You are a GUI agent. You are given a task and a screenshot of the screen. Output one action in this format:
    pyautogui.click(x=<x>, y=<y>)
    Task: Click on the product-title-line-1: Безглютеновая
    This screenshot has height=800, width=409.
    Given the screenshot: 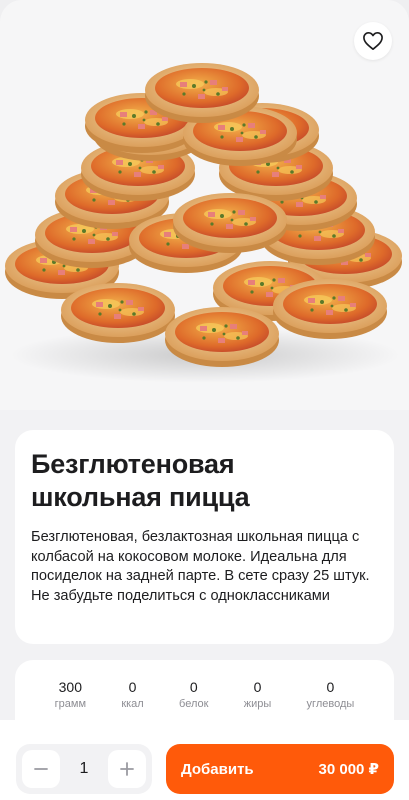 What is the action you would take?
    pyautogui.click(x=133, y=464)
    